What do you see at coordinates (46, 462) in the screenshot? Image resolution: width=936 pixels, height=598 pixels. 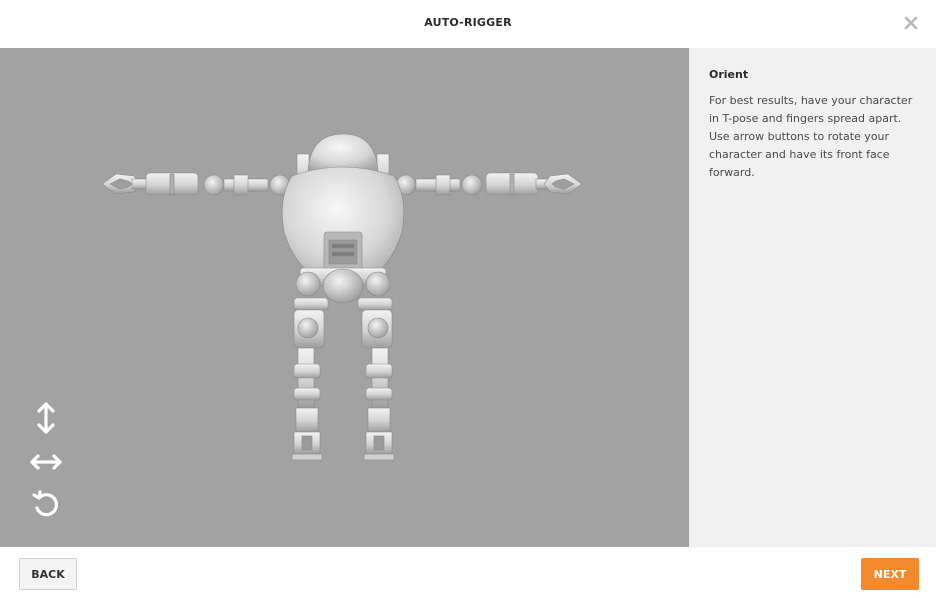 I see `horizontal-arrows-icon` at bounding box center [46, 462].